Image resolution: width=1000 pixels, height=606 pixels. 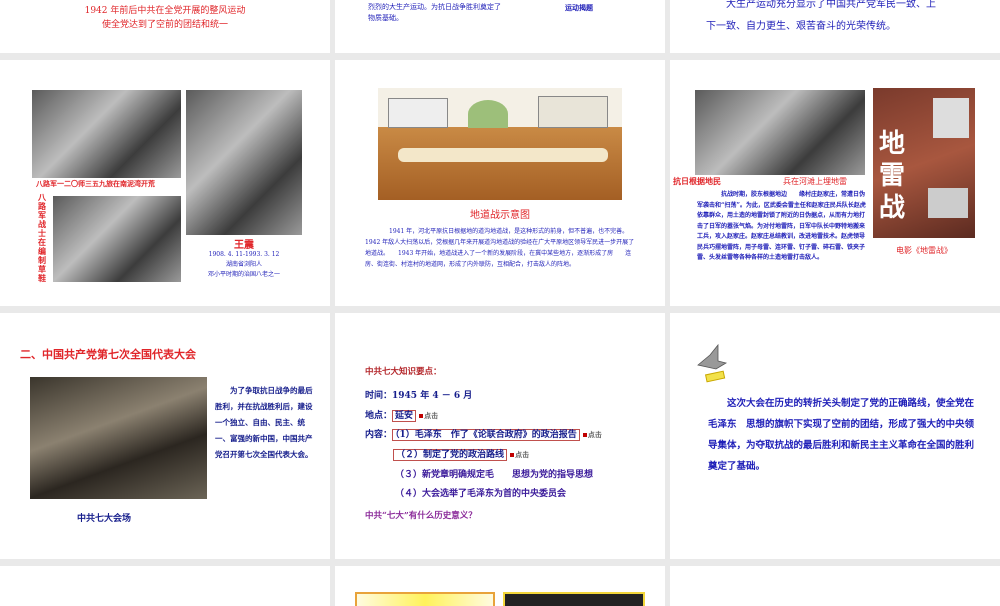 What do you see at coordinates (481, 494) in the screenshot?
I see `item-4: （４）大会选举了毛泽东为首的中央委员会` at bounding box center [481, 494].